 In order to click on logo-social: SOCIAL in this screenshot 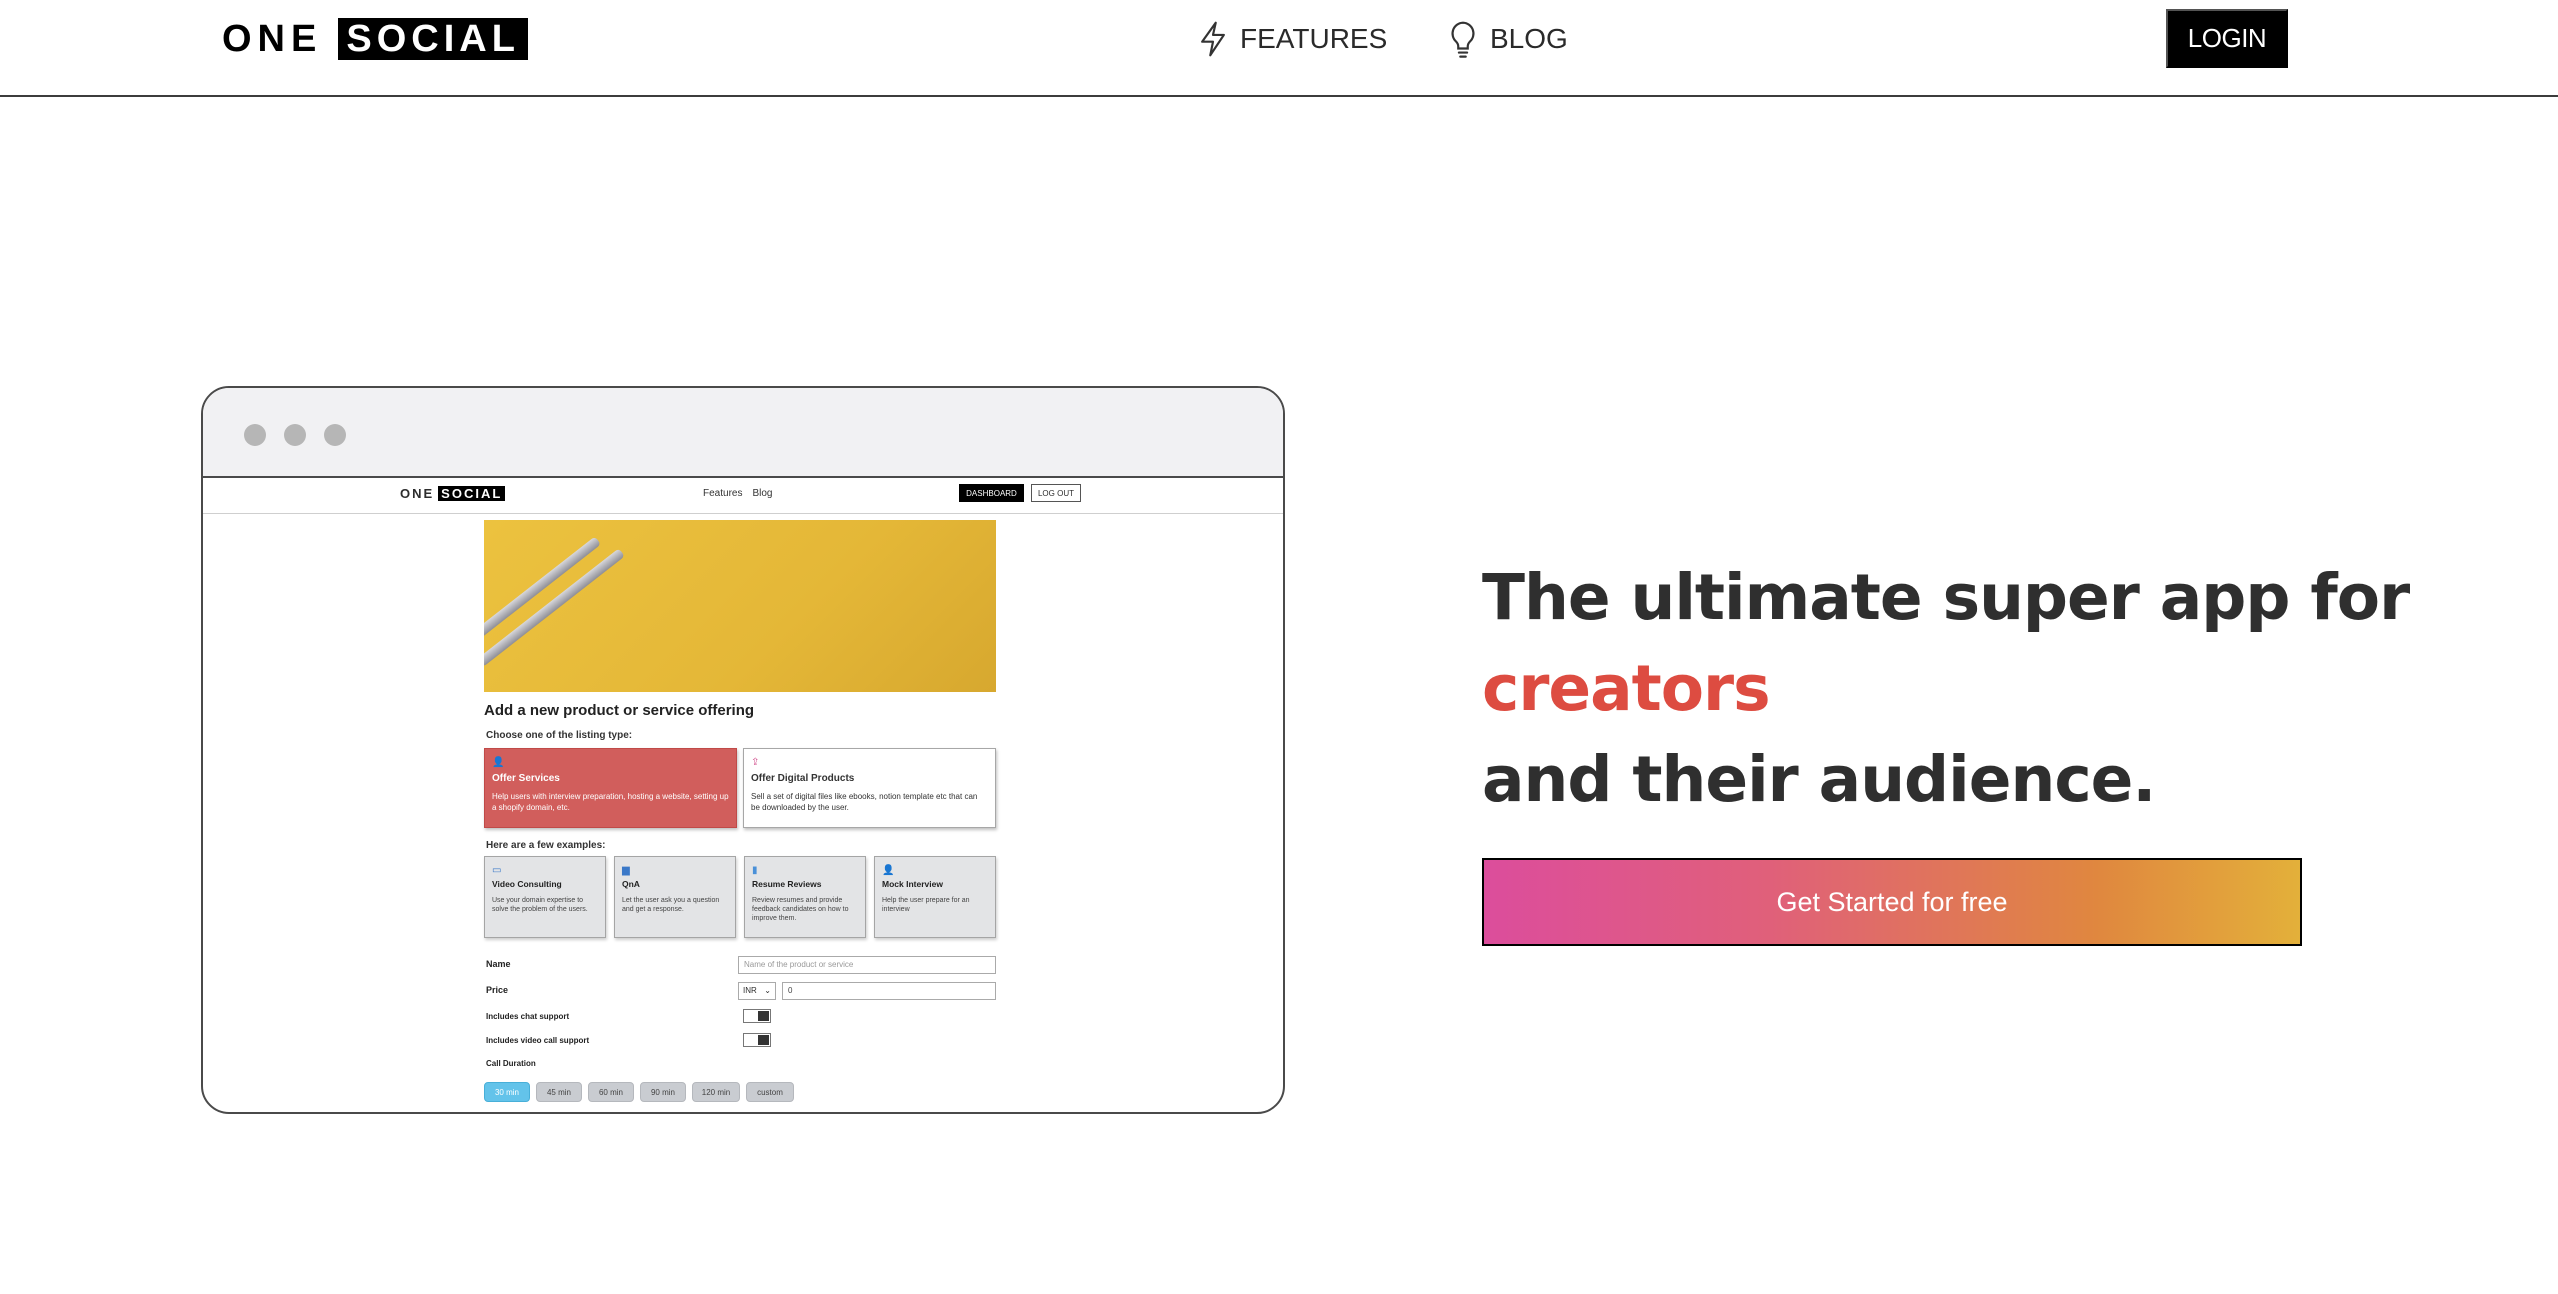, I will do `click(433, 39)`.